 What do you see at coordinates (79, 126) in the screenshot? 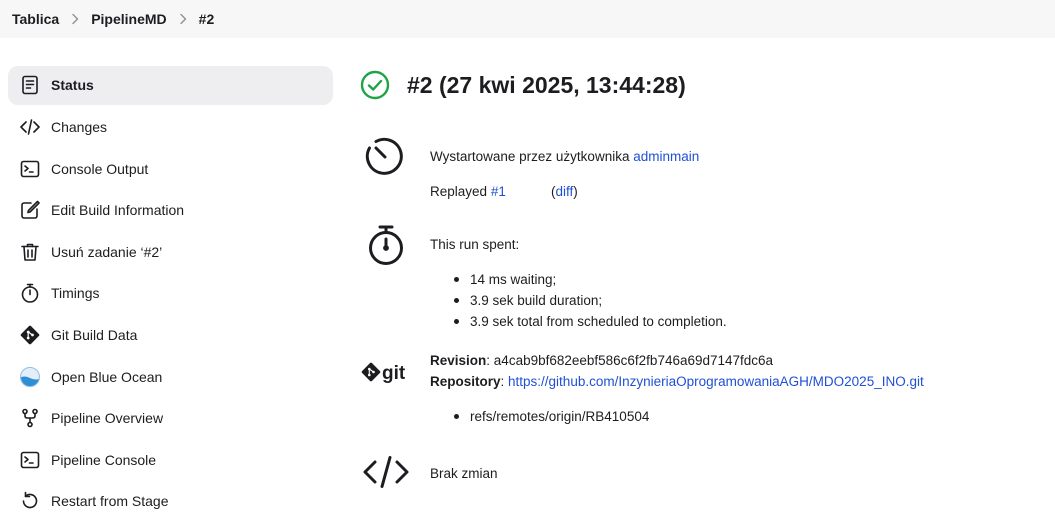
I see `sidebar-item-label: Changes` at bounding box center [79, 126].